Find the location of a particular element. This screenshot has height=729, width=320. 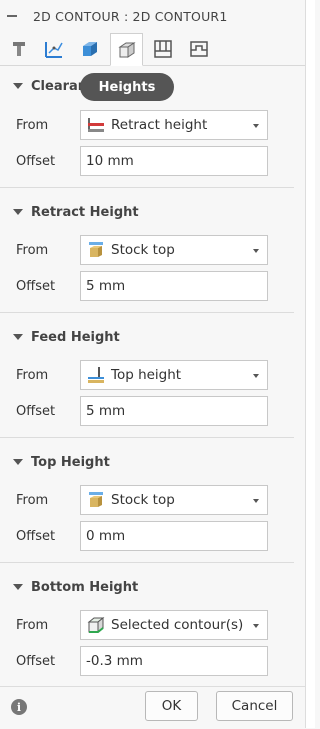

feed-height-header: Feed Height is located at coordinates (60, 337).